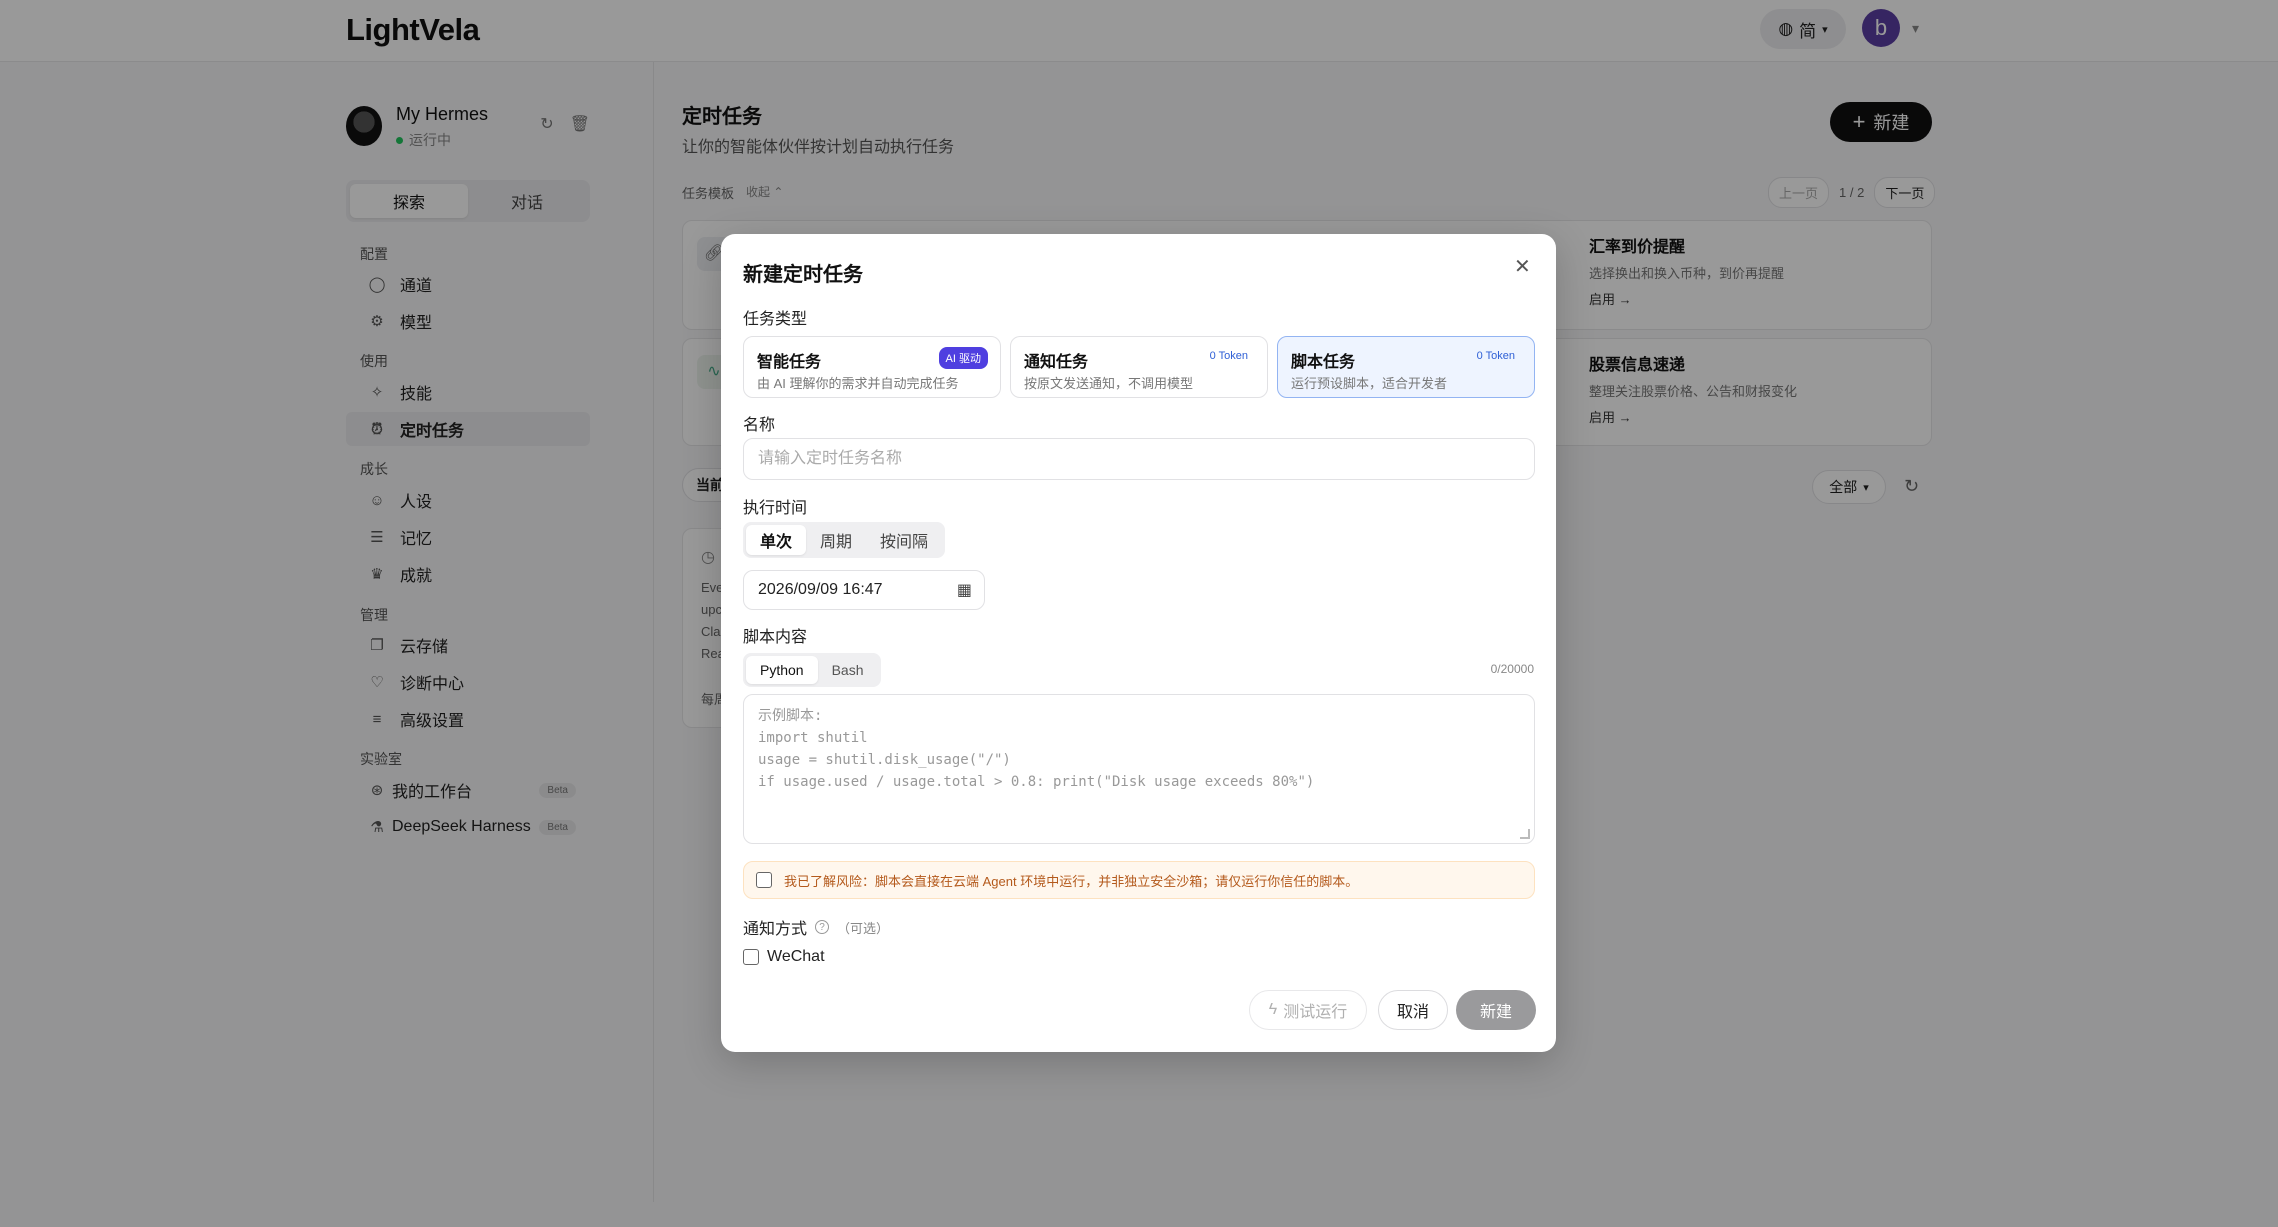 The image size is (2278, 1227). I want to click on test-run-button: ϟ 测试运行, so click(1308, 1010).